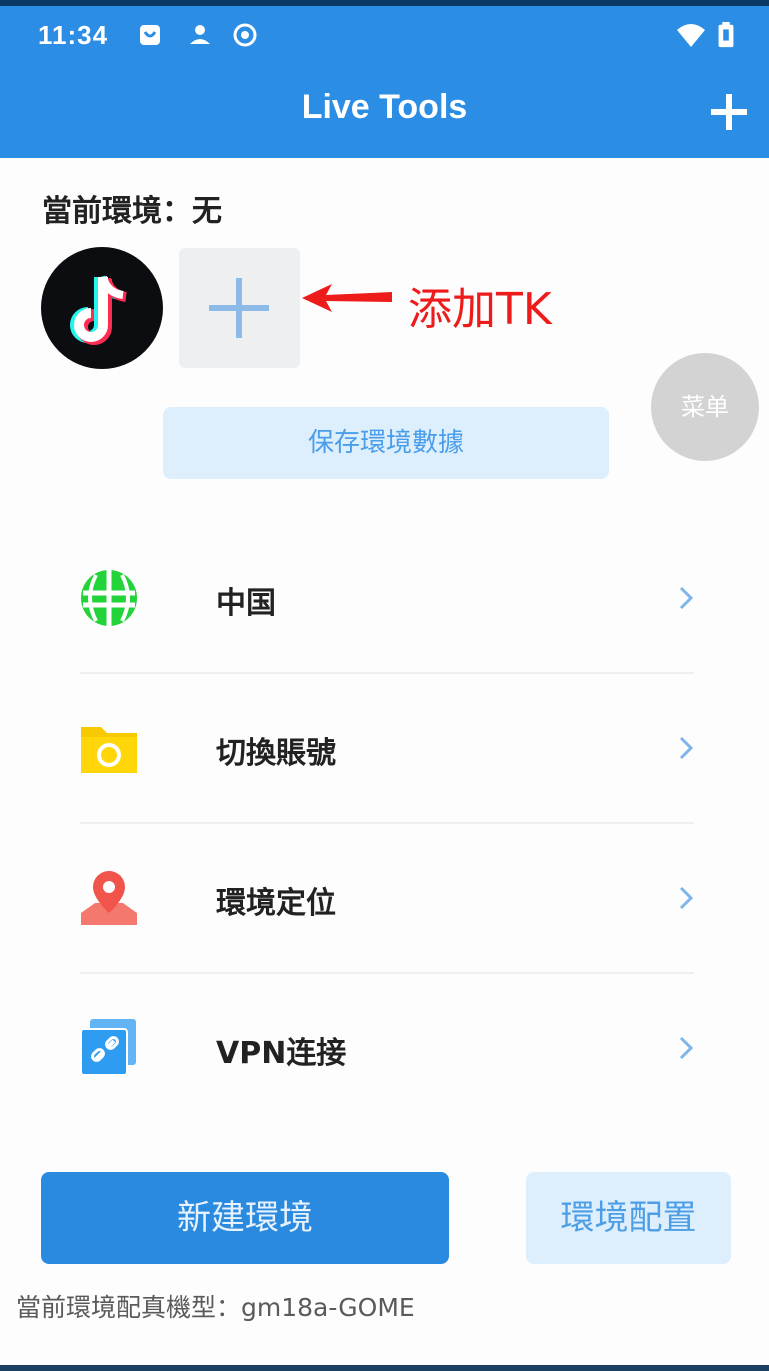 Image resolution: width=769 pixels, height=1371 pixels. Describe the element at coordinates (246, 603) in the screenshot. I see `list-item-label: 中国` at that location.